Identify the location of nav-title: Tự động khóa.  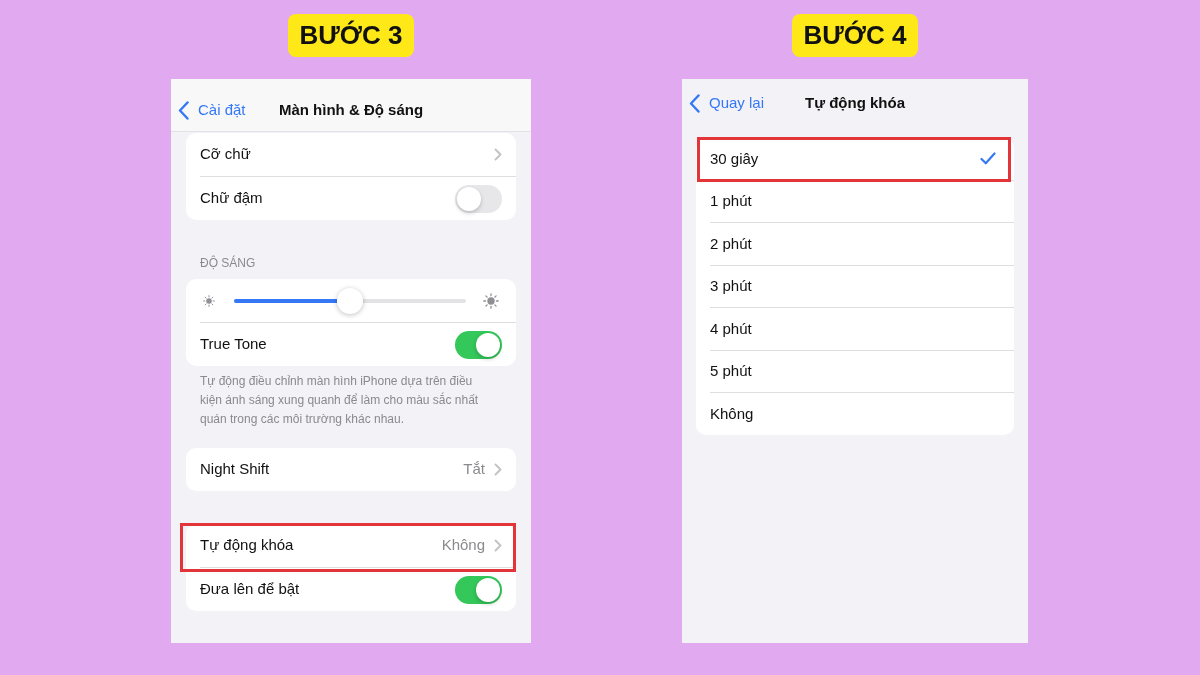
(855, 103).